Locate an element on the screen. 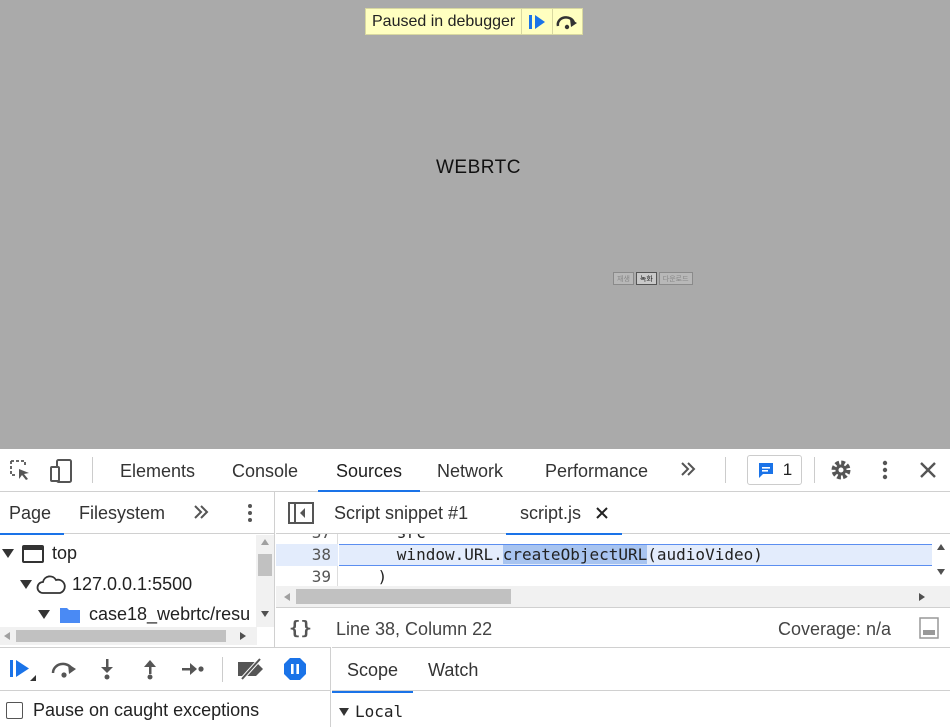 The width and height of the screenshot is (950, 727). cursor-position: Line 38, Column 22 is located at coordinates (414, 629).